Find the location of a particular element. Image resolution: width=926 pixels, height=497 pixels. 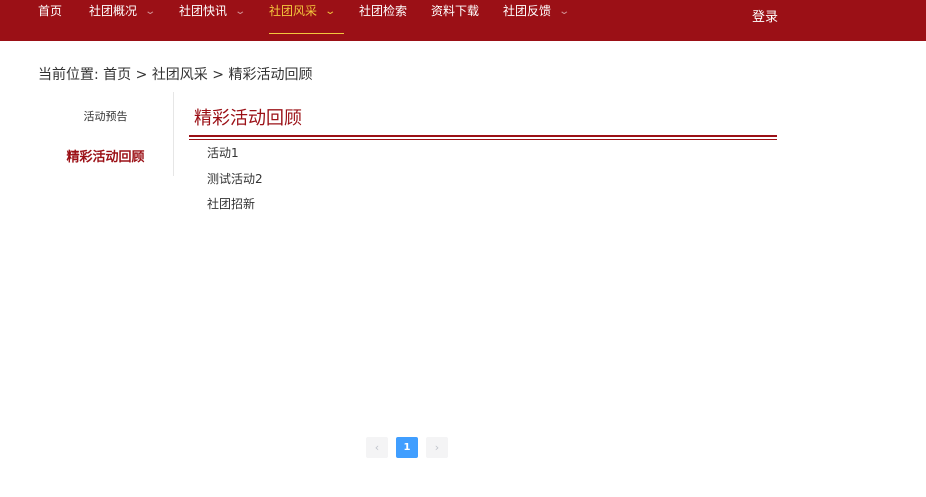

nav-item-feedback: 社团反馈 ⌄ is located at coordinates (537, 16).